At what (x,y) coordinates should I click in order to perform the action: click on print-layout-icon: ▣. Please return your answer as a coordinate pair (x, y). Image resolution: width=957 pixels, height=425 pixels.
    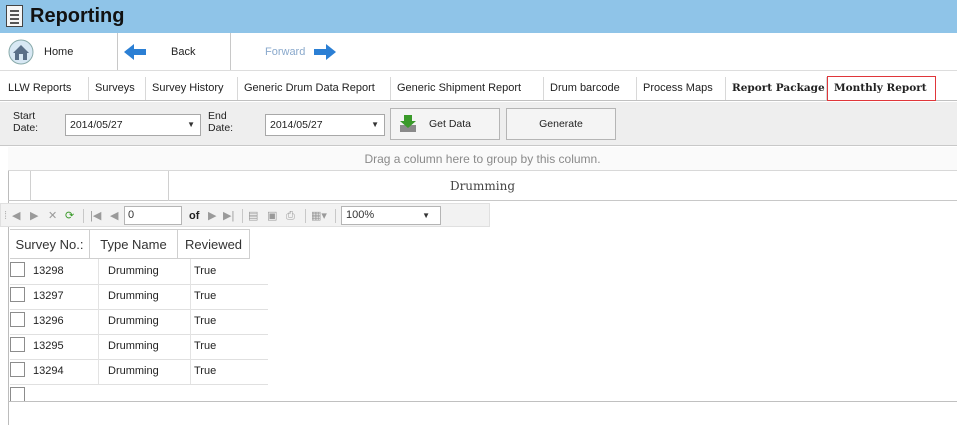
    Looking at the image, I should click on (272, 216).